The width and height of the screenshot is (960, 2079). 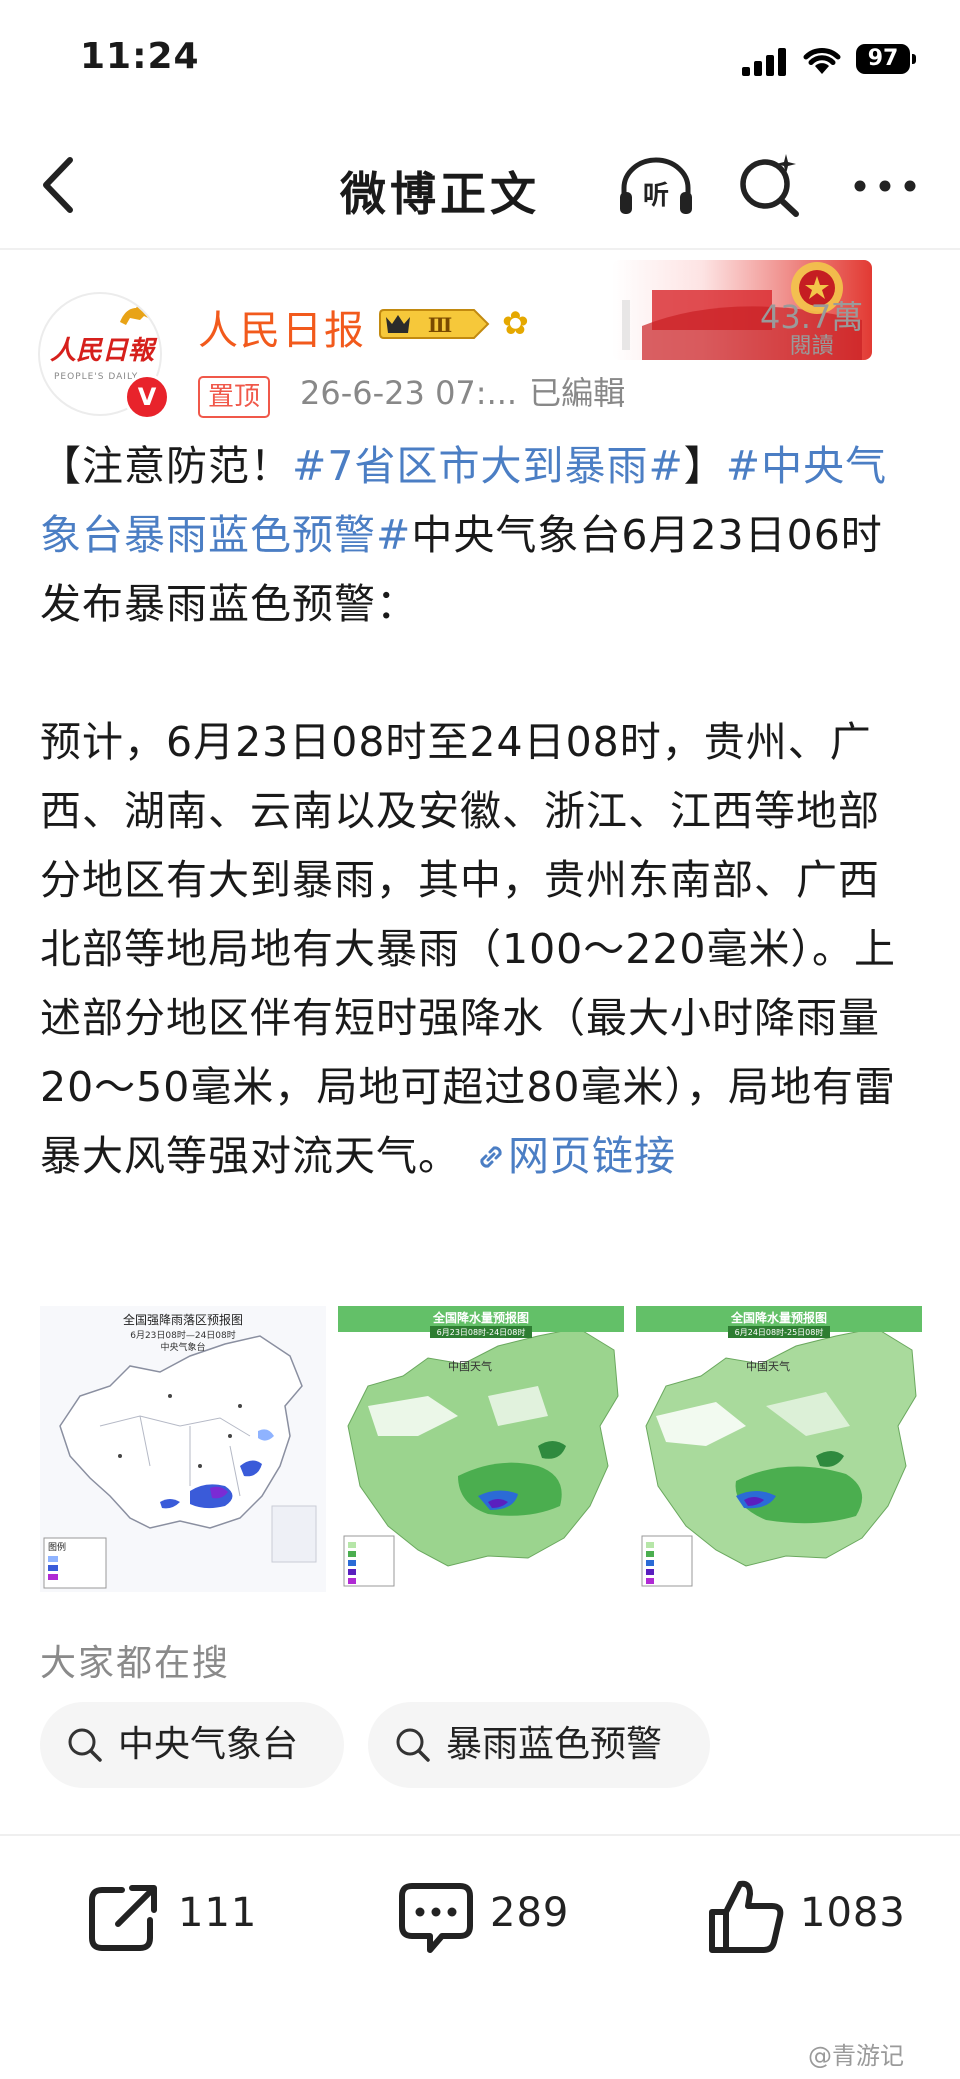 What do you see at coordinates (102, 351) in the screenshot?
I see `avatar-logo-text: 人民日報` at bounding box center [102, 351].